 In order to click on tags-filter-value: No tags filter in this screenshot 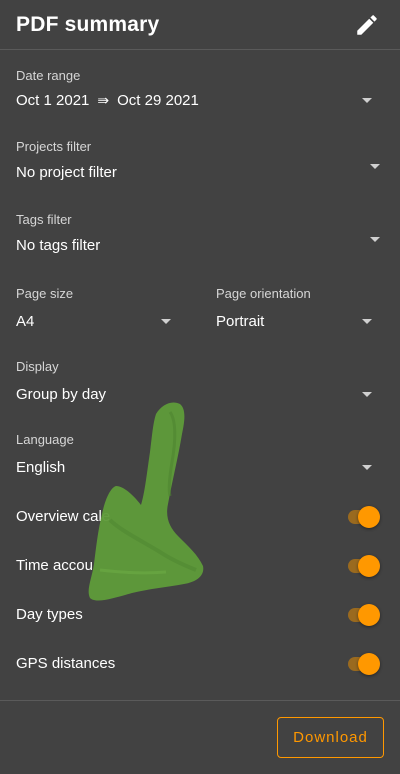, I will do `click(58, 245)`.